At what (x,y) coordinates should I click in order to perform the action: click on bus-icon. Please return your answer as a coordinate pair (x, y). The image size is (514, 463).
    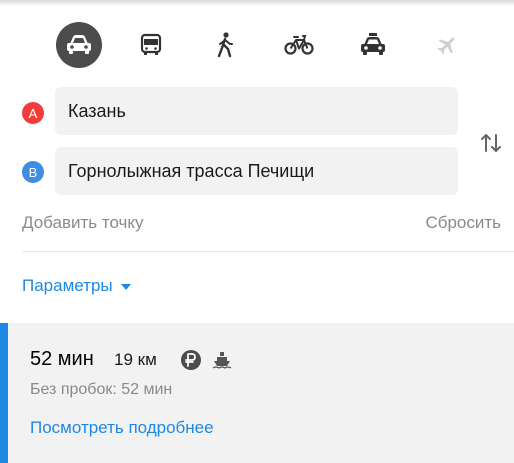
    Looking at the image, I should click on (151, 44).